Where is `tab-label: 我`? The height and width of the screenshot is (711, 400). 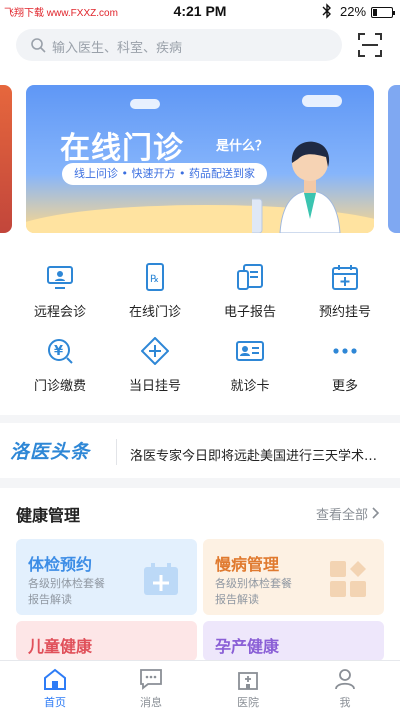 tab-label: 我 is located at coordinates (345, 702).